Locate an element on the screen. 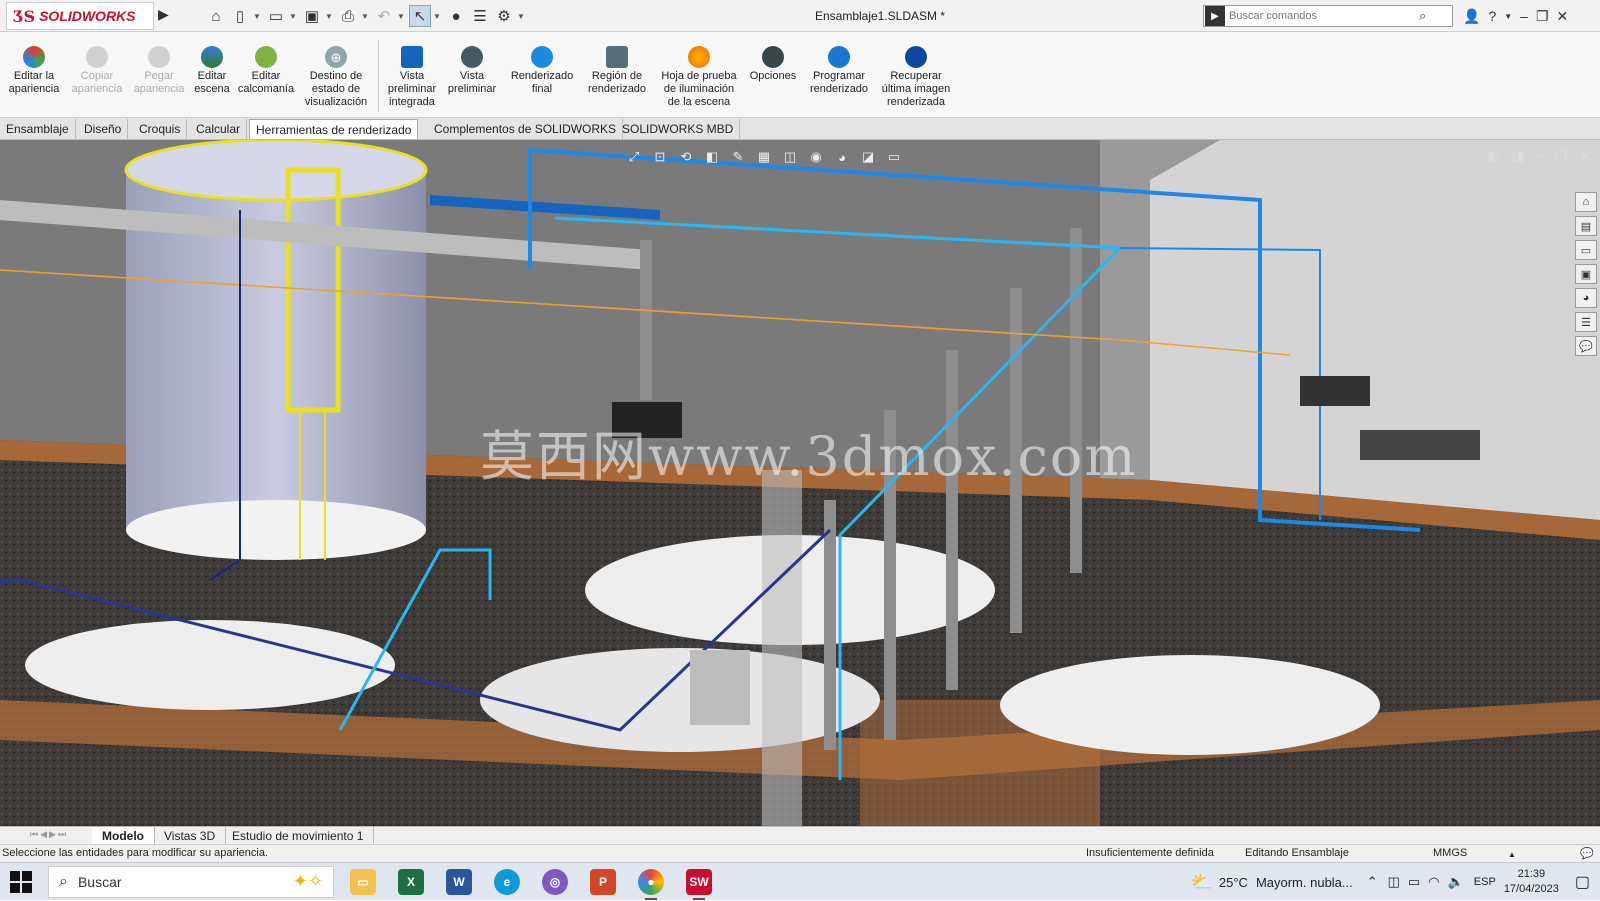 Image resolution: width=1600 pixels, height=901 pixels. preview-window-button: Vista preliminar is located at coordinates (472, 71).